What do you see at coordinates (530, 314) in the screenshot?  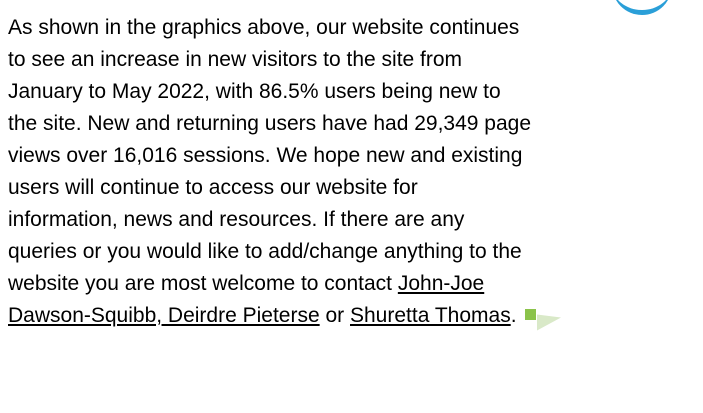 I see `green-square-icon` at bounding box center [530, 314].